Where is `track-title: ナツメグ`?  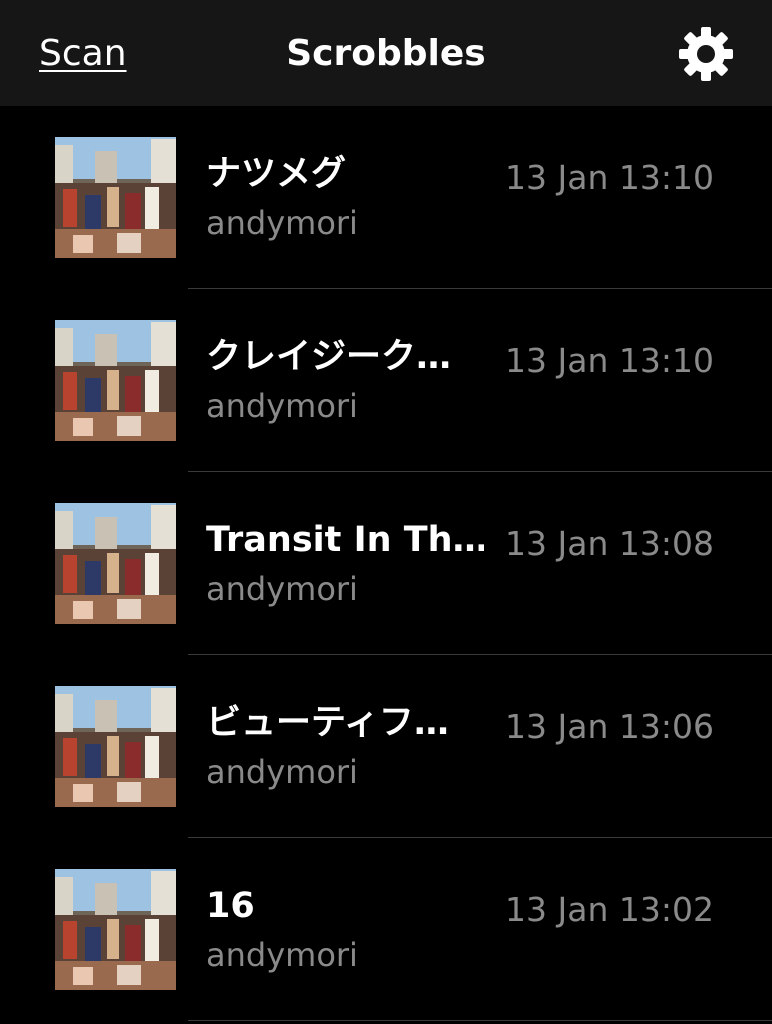
track-title: ナツメグ is located at coordinates (276, 174).